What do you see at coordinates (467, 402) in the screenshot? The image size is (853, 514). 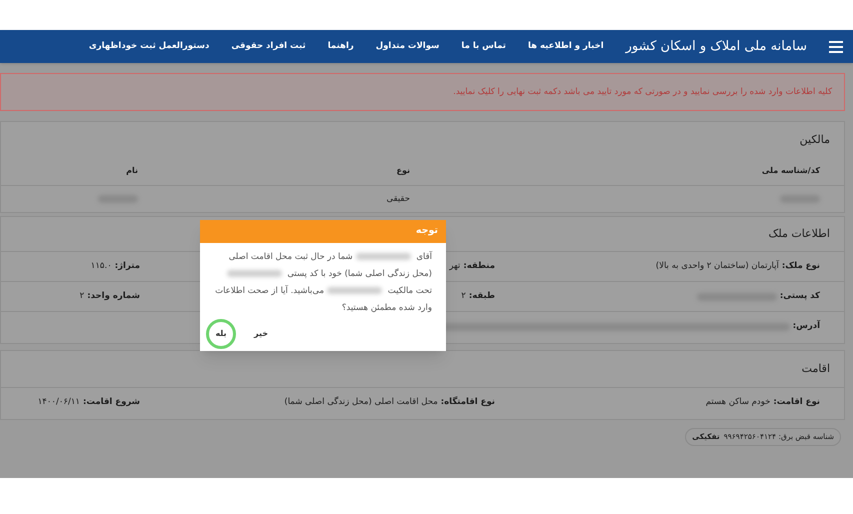 I see `field-label: نوع اقامتگاه:` at bounding box center [467, 402].